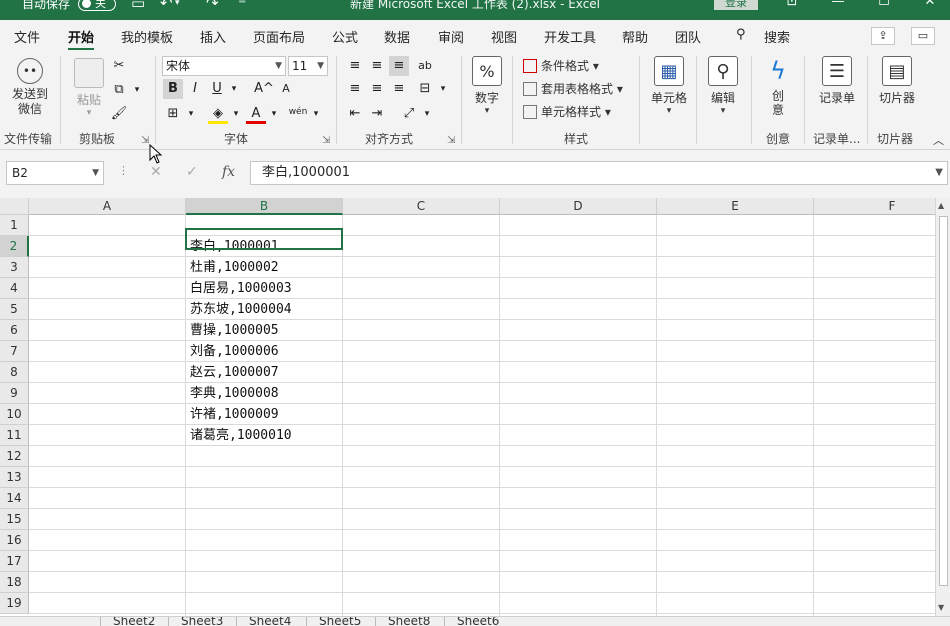 This screenshot has width=950, height=626. Describe the element at coordinates (778, 86) in the screenshot. I see `create-button: ϟ 创意` at that location.